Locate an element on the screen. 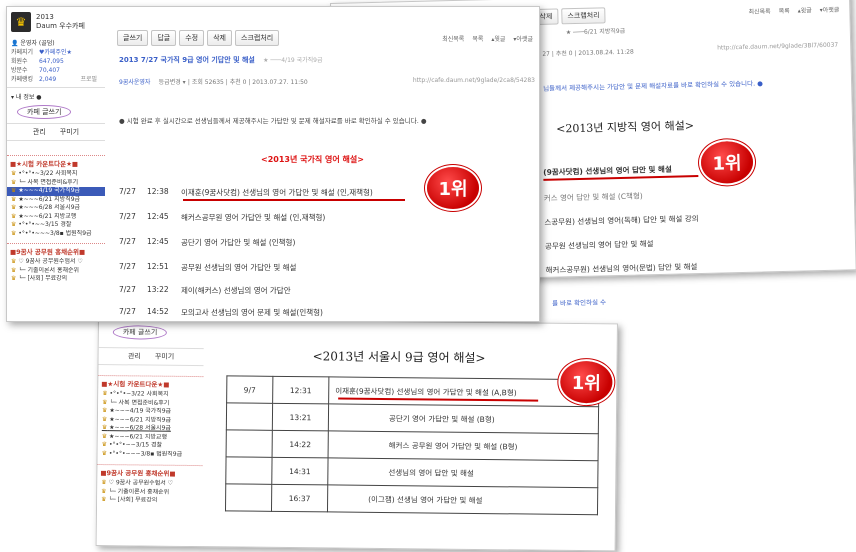 This screenshot has height=552, width=856. row-text: 커스 영어 답안 및 해설 (C책형) is located at coordinates (593, 196).